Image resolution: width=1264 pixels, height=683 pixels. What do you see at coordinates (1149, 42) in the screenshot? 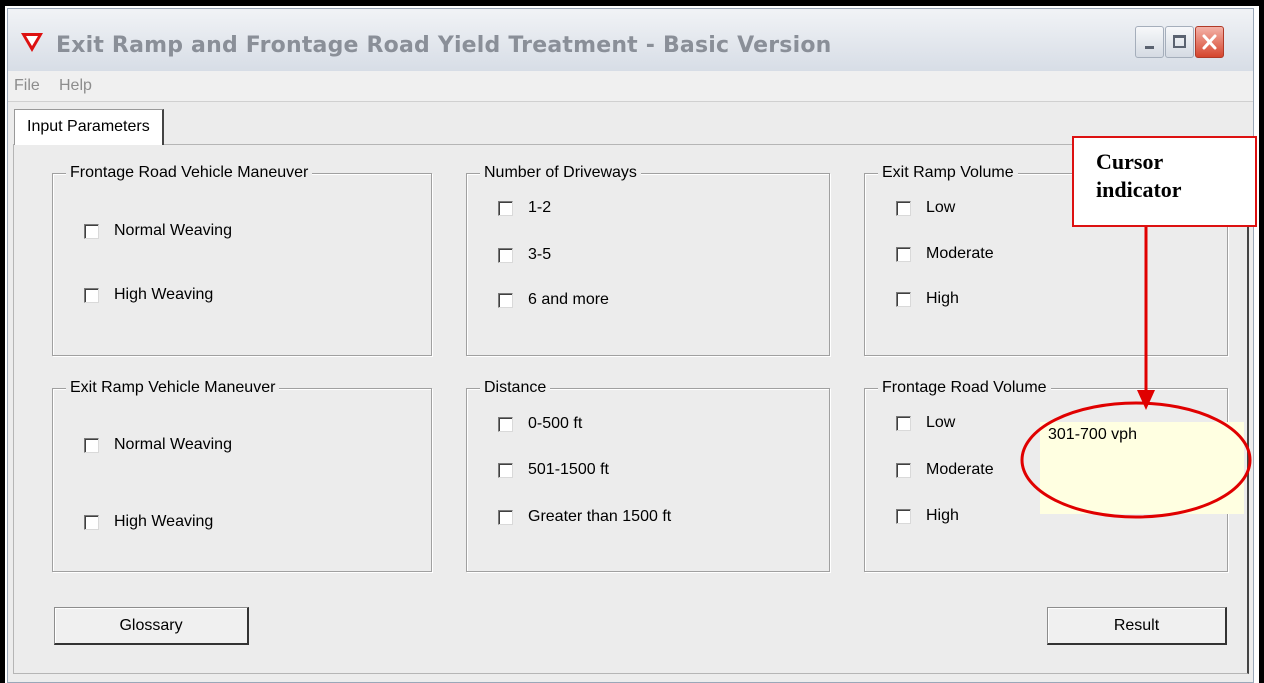
I see `minimize-button` at bounding box center [1149, 42].